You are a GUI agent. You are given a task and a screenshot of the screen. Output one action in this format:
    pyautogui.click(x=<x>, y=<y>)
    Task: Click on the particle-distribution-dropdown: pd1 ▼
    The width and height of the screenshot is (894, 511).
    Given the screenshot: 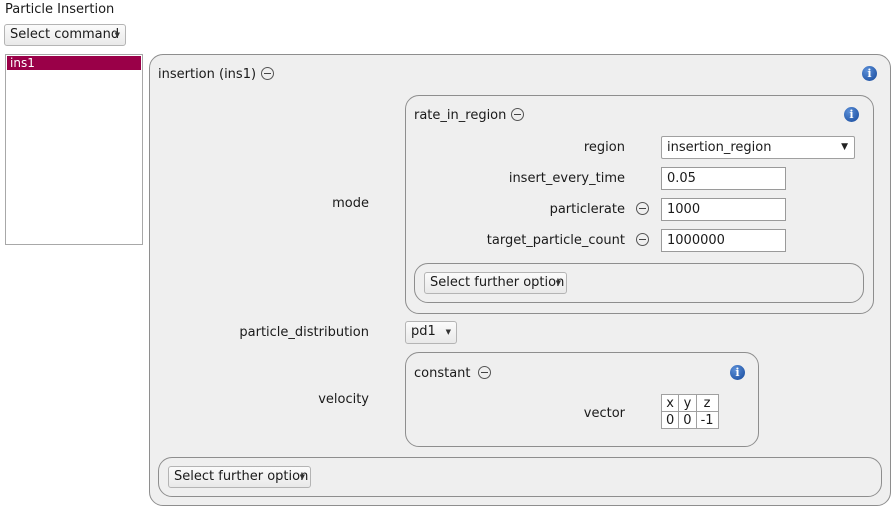 What is the action you would take?
    pyautogui.click(x=431, y=332)
    